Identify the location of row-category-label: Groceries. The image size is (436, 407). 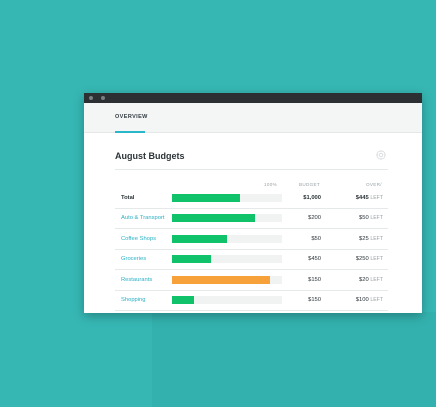
(133, 259).